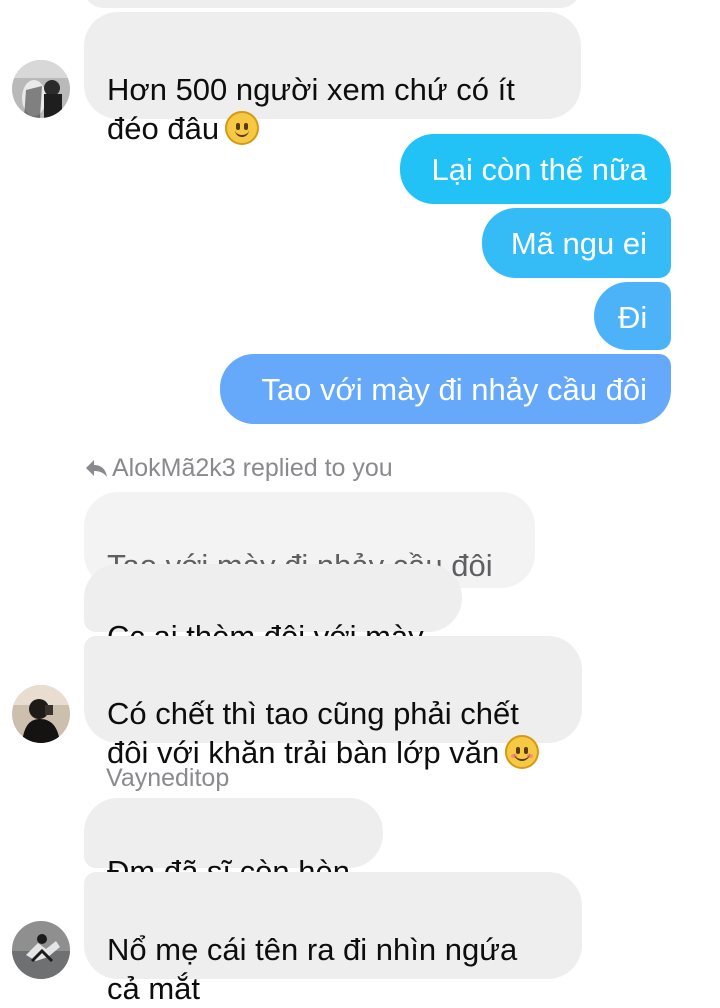 This screenshot has width=720, height=1008. I want to click on message-text: Lại còn thế nữa, so click(539, 169).